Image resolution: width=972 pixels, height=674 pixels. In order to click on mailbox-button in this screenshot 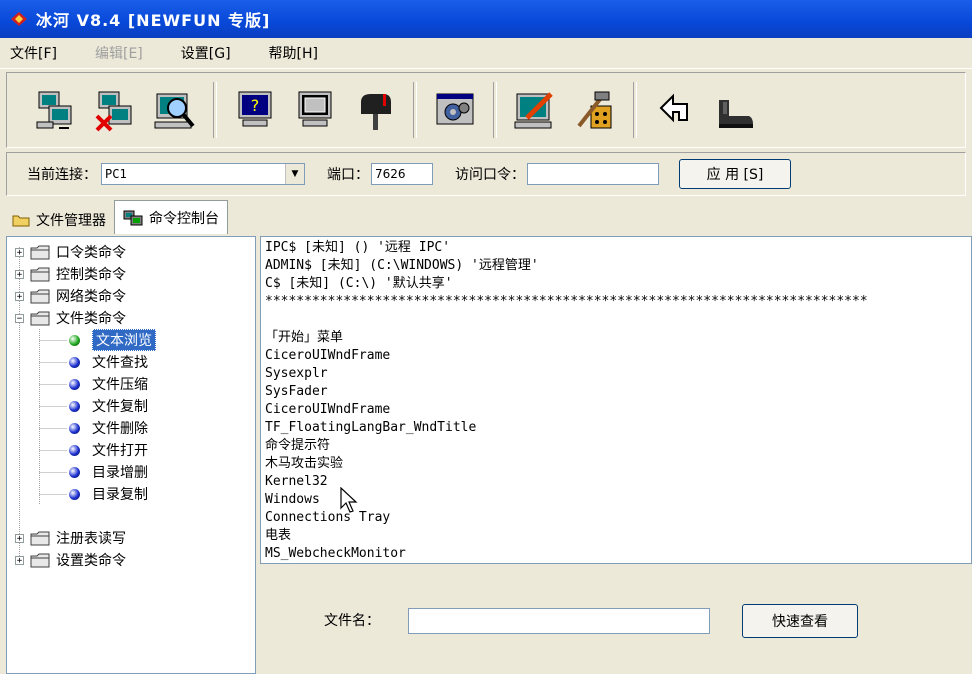, I will do `click(375, 110)`.